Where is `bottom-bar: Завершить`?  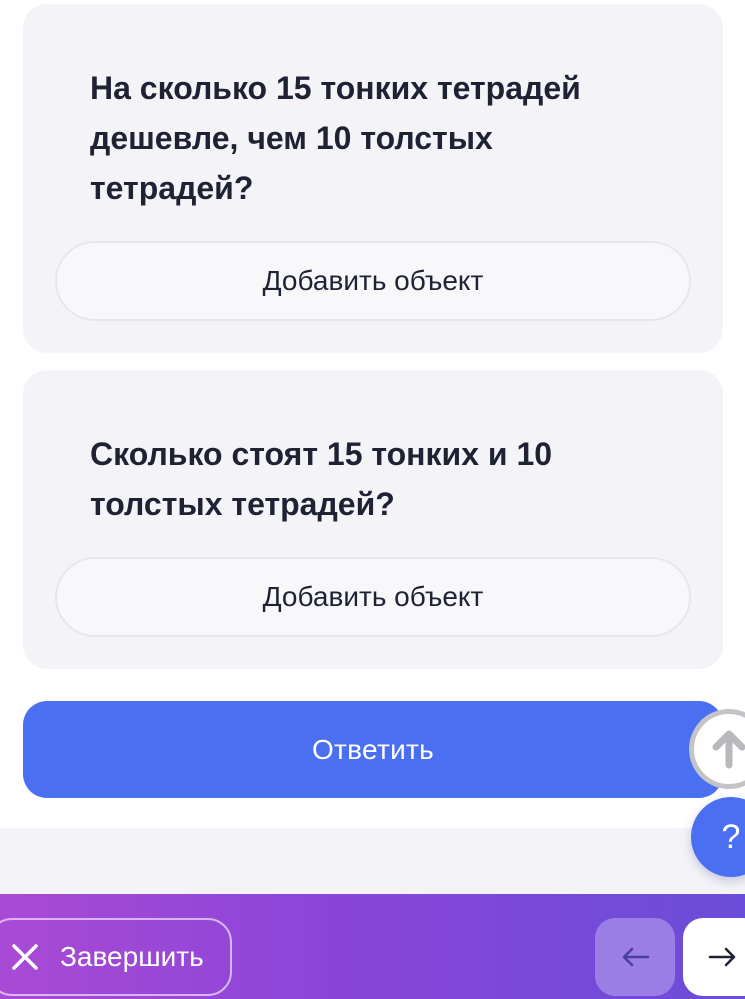
bottom-bar: Завершить is located at coordinates (372, 946).